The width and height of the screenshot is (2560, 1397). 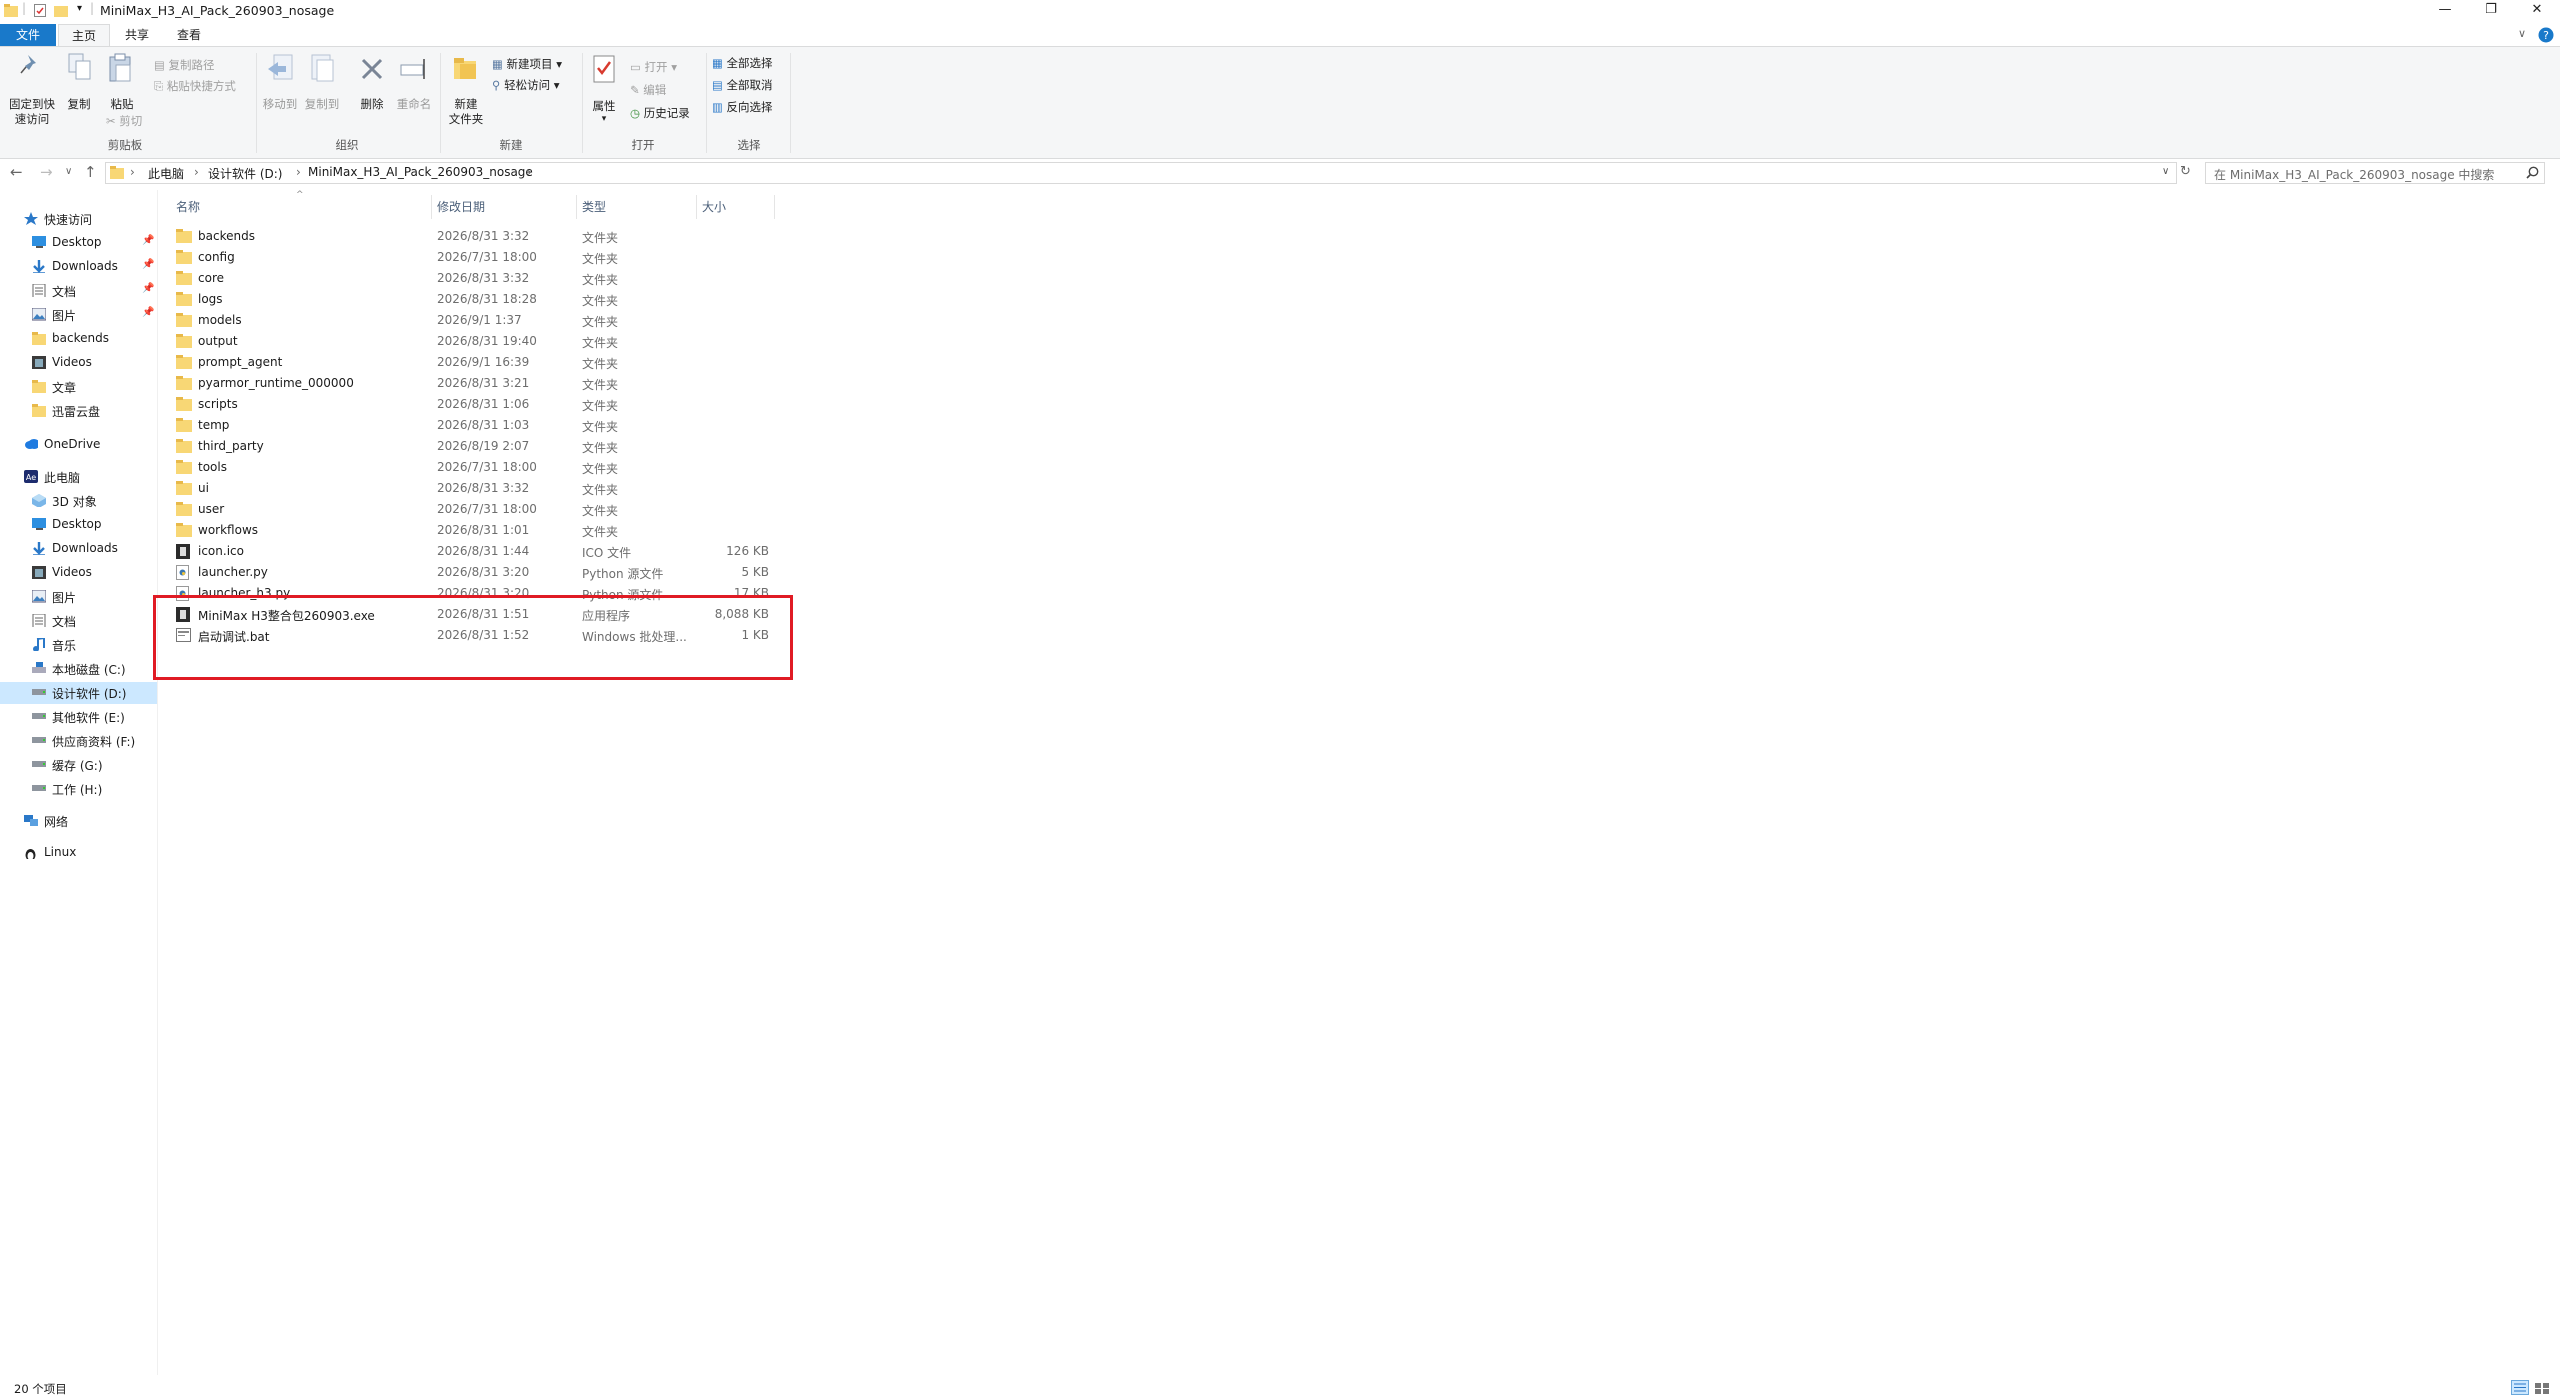 What do you see at coordinates (195, 86) in the screenshot?
I see `paste-shortcut-button: ⎘ 粘贴快捷方式` at bounding box center [195, 86].